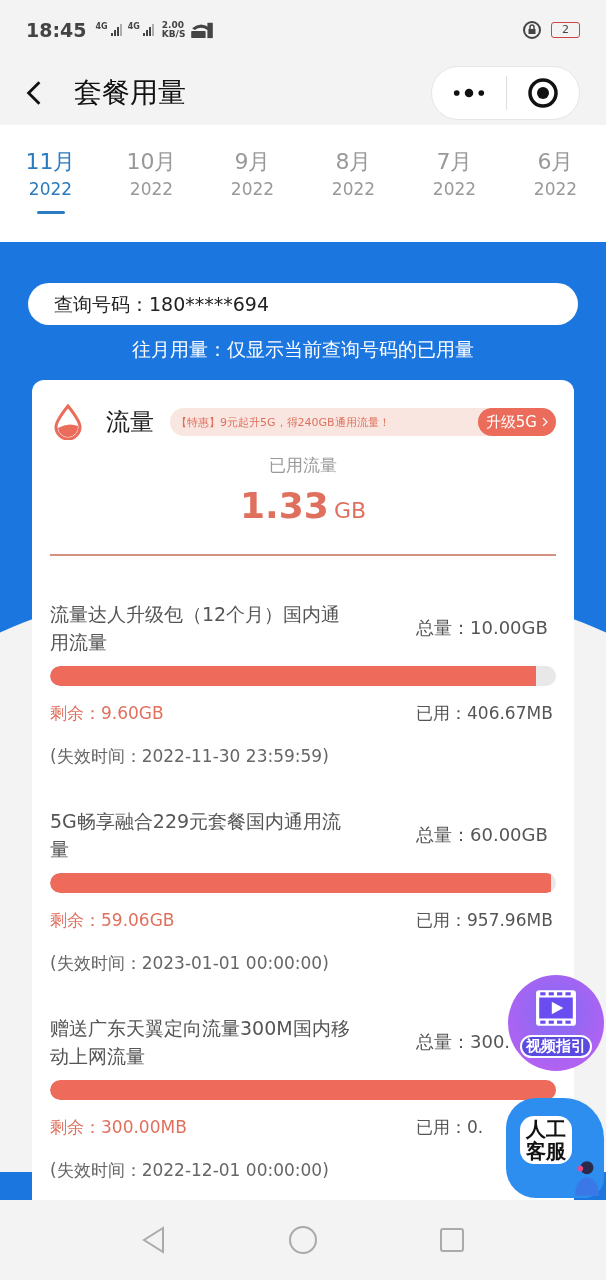 This screenshot has height=1280, width=606. Describe the element at coordinates (546, 1129) in the screenshot. I see `service-label: 人工` at that location.